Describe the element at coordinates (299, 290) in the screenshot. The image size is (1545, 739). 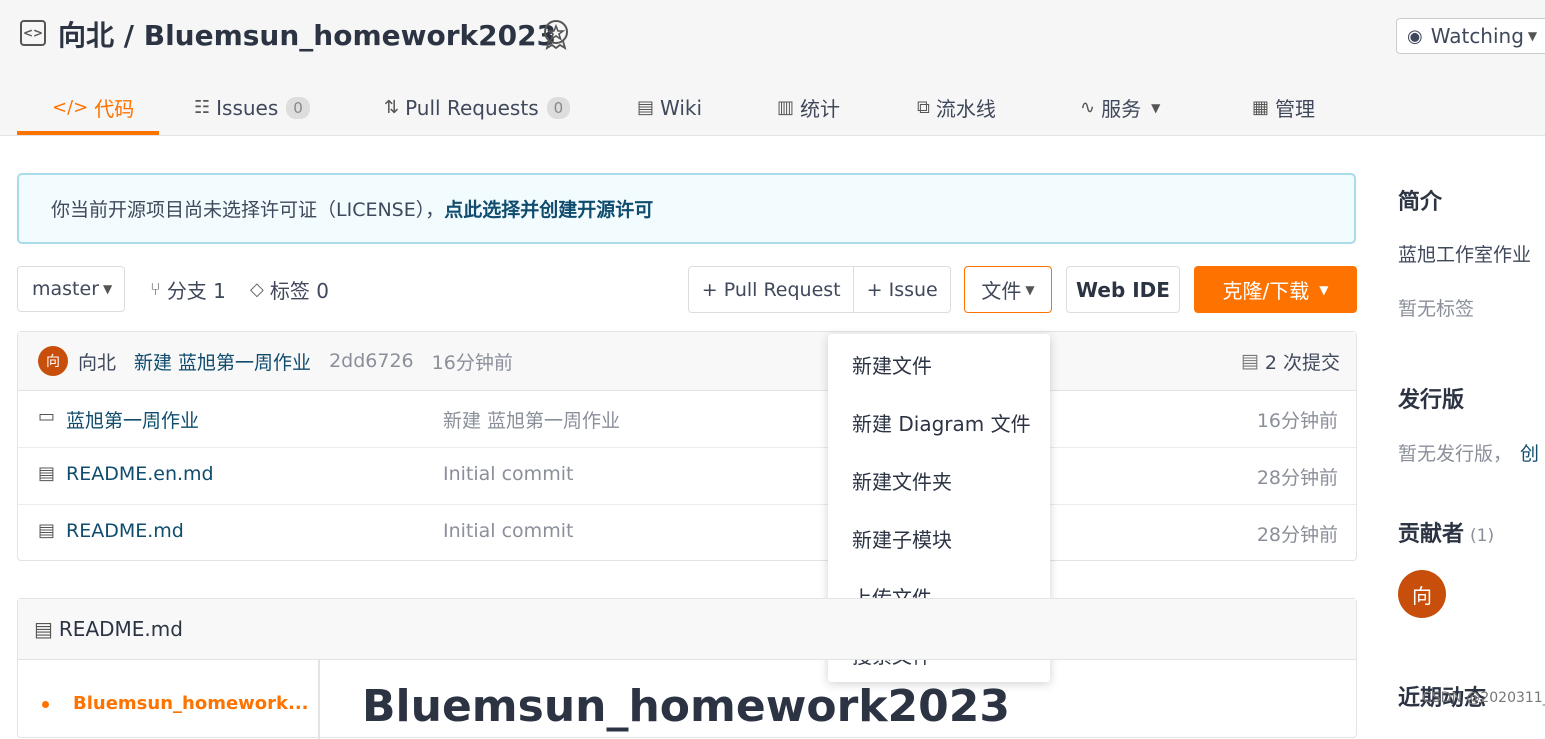
I see `tags-label: 标签 0` at that location.